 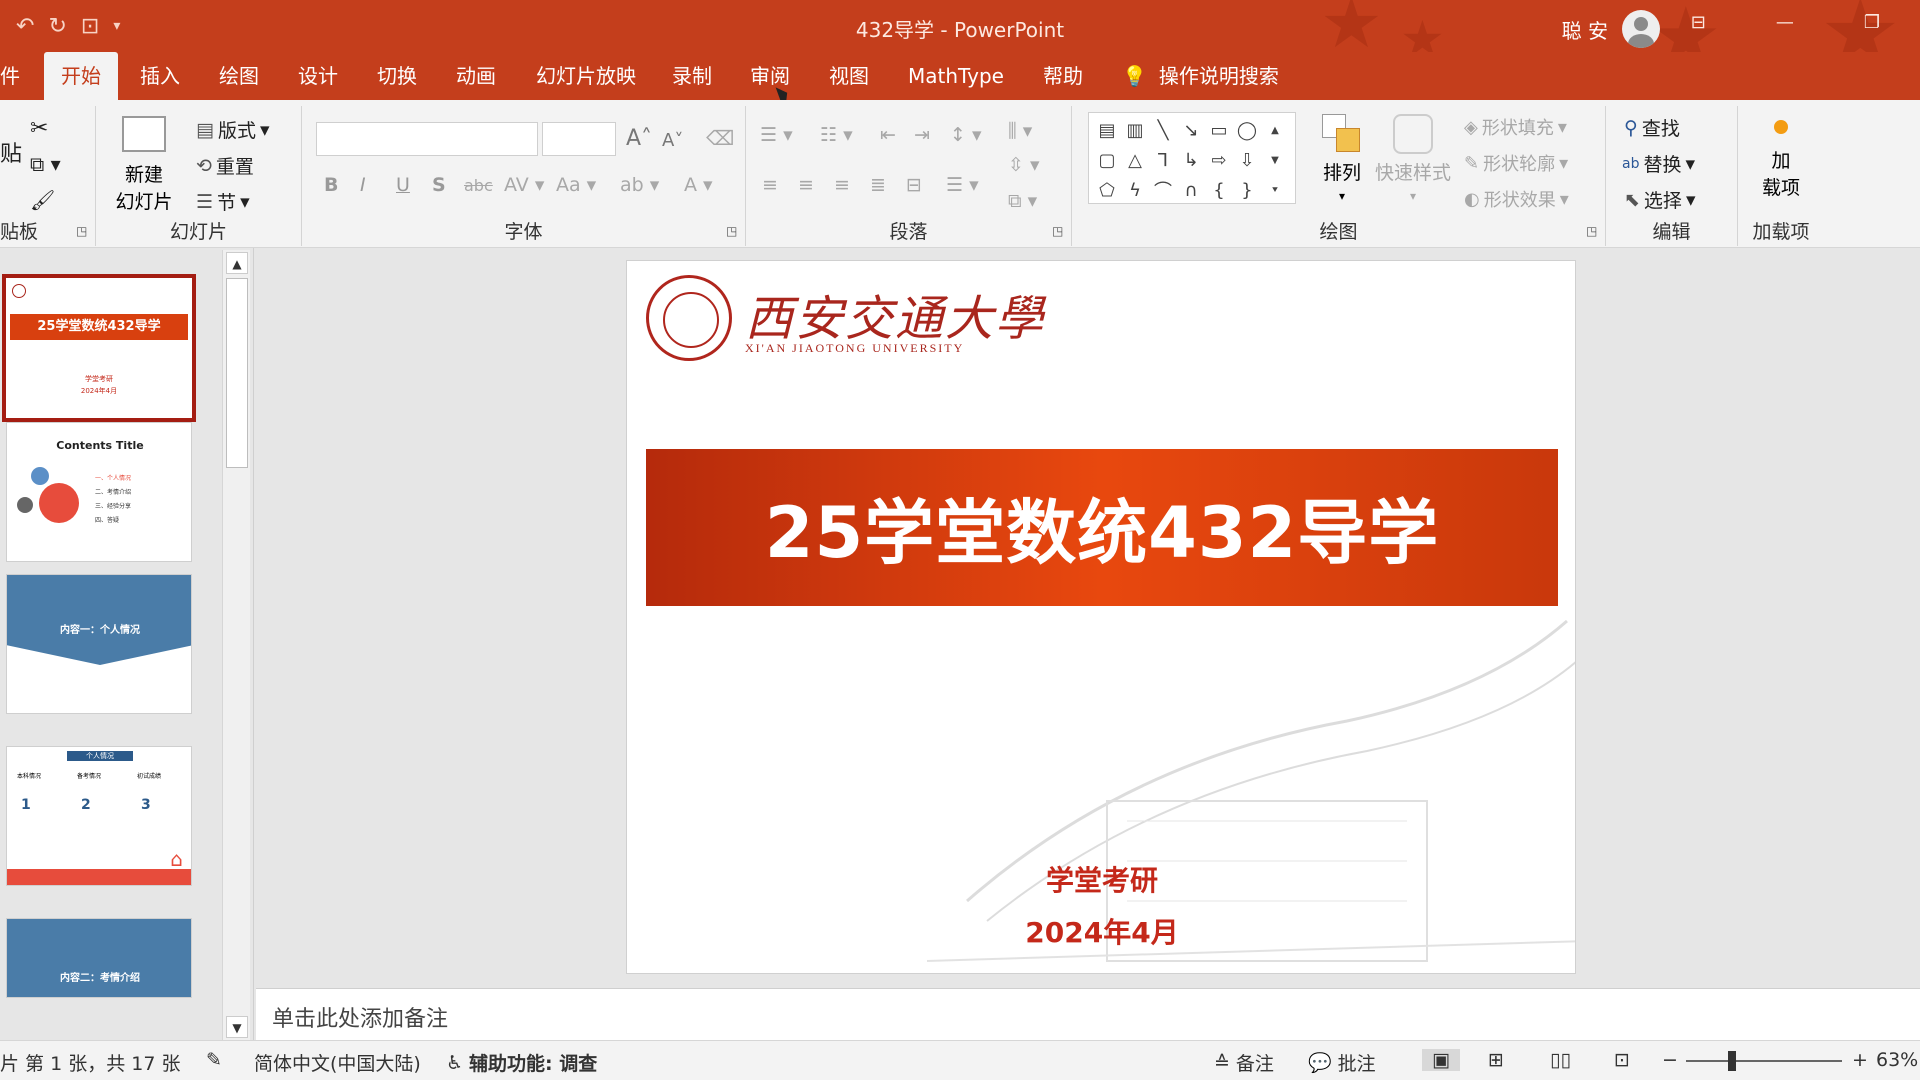 What do you see at coordinates (1413, 164) in the screenshot?
I see `quick-styles-button: 快速样式 ▾` at bounding box center [1413, 164].